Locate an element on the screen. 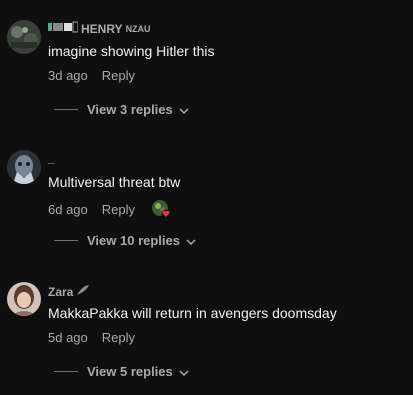  comment-author-name: _ is located at coordinates (51, 158).